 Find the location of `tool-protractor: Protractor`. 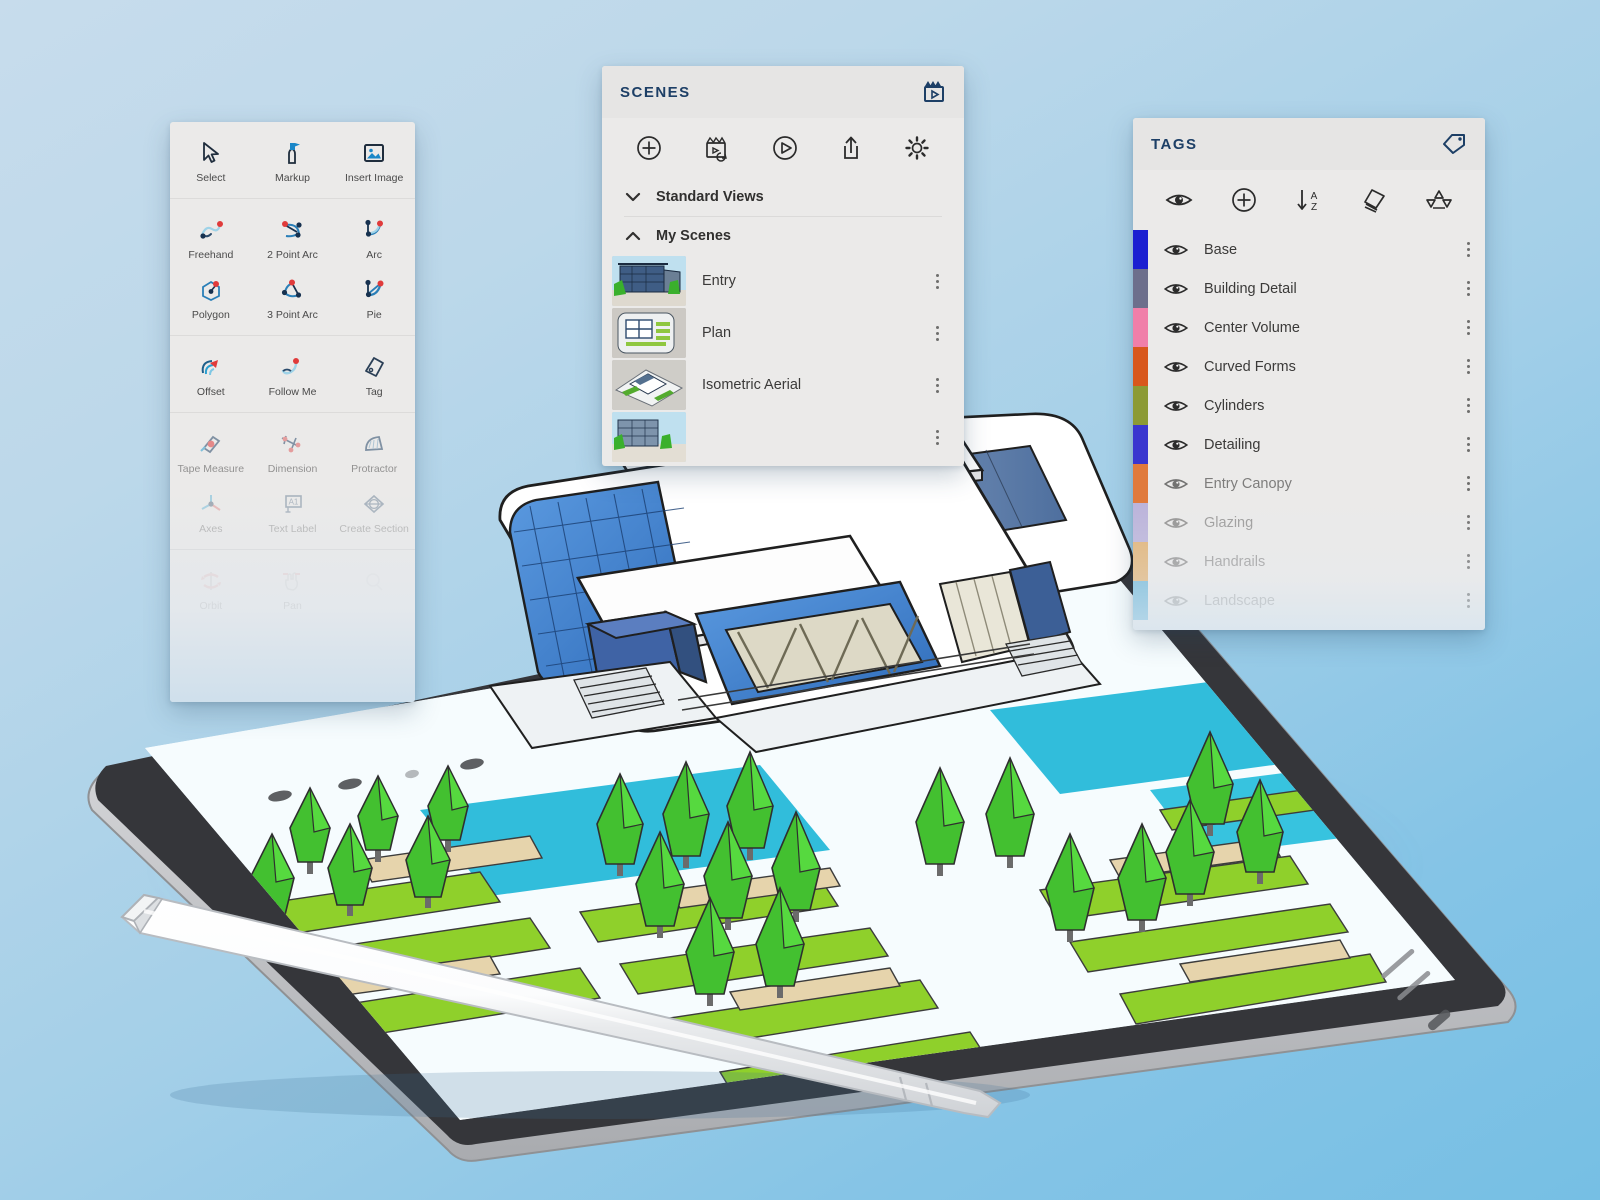

tool-protractor: Protractor is located at coordinates (374, 453).